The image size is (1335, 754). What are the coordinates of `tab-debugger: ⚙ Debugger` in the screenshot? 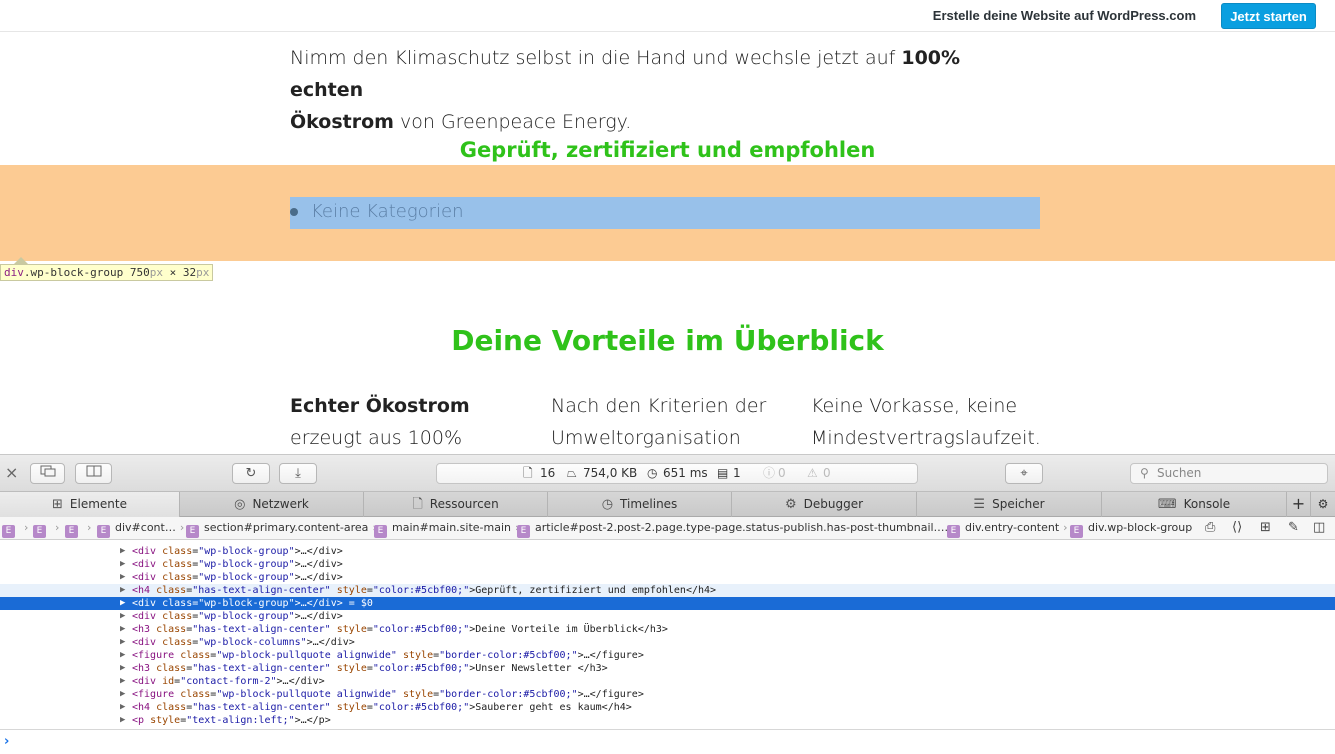 It's located at (824, 504).